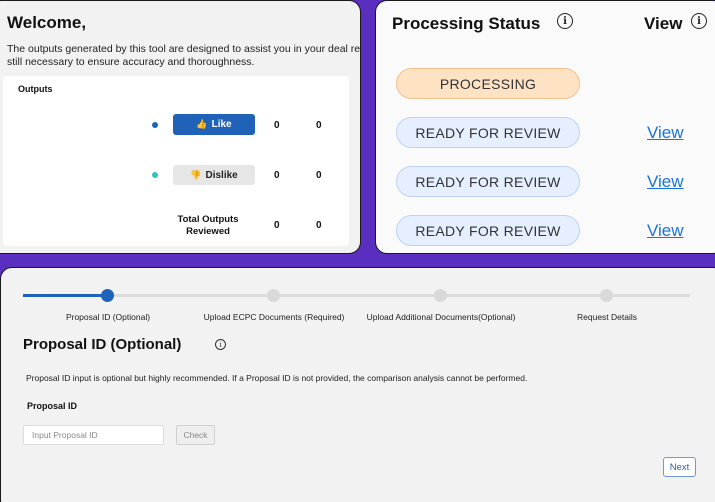 The image size is (715, 502). Describe the element at coordinates (319, 125) in the screenshot. I see `like-count-2: 0` at that location.